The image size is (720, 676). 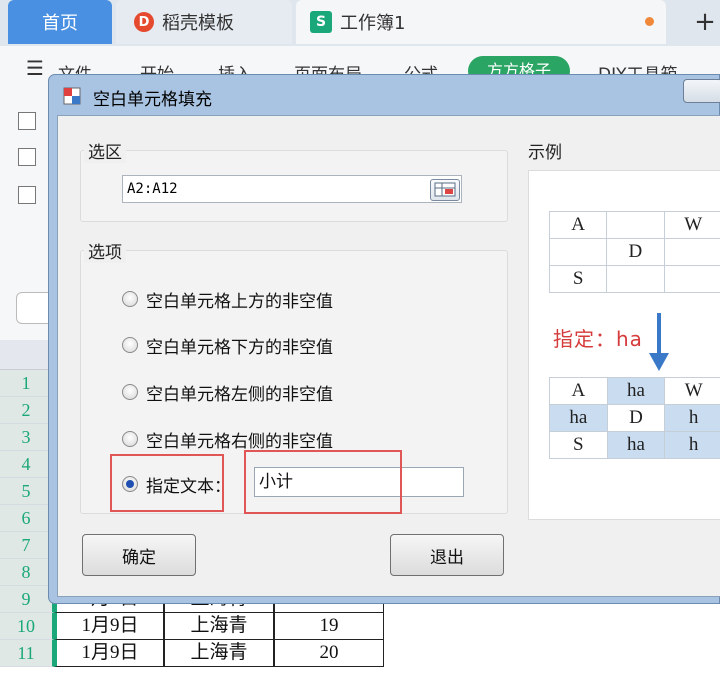 What do you see at coordinates (27, 545) in the screenshot?
I see `row-header: 7` at bounding box center [27, 545].